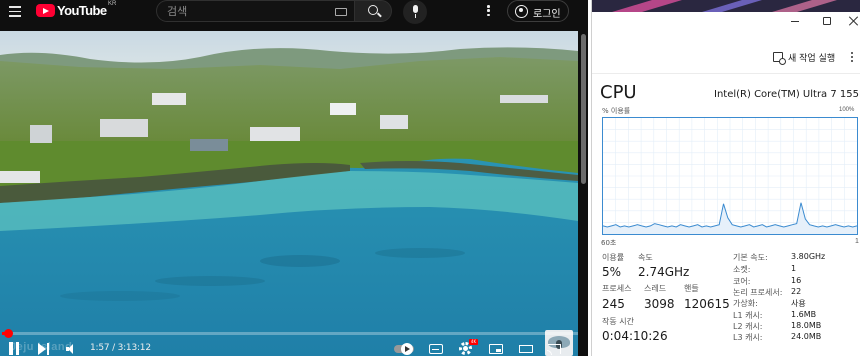  I want to click on cpu-graph-canvas, so click(730, 176).